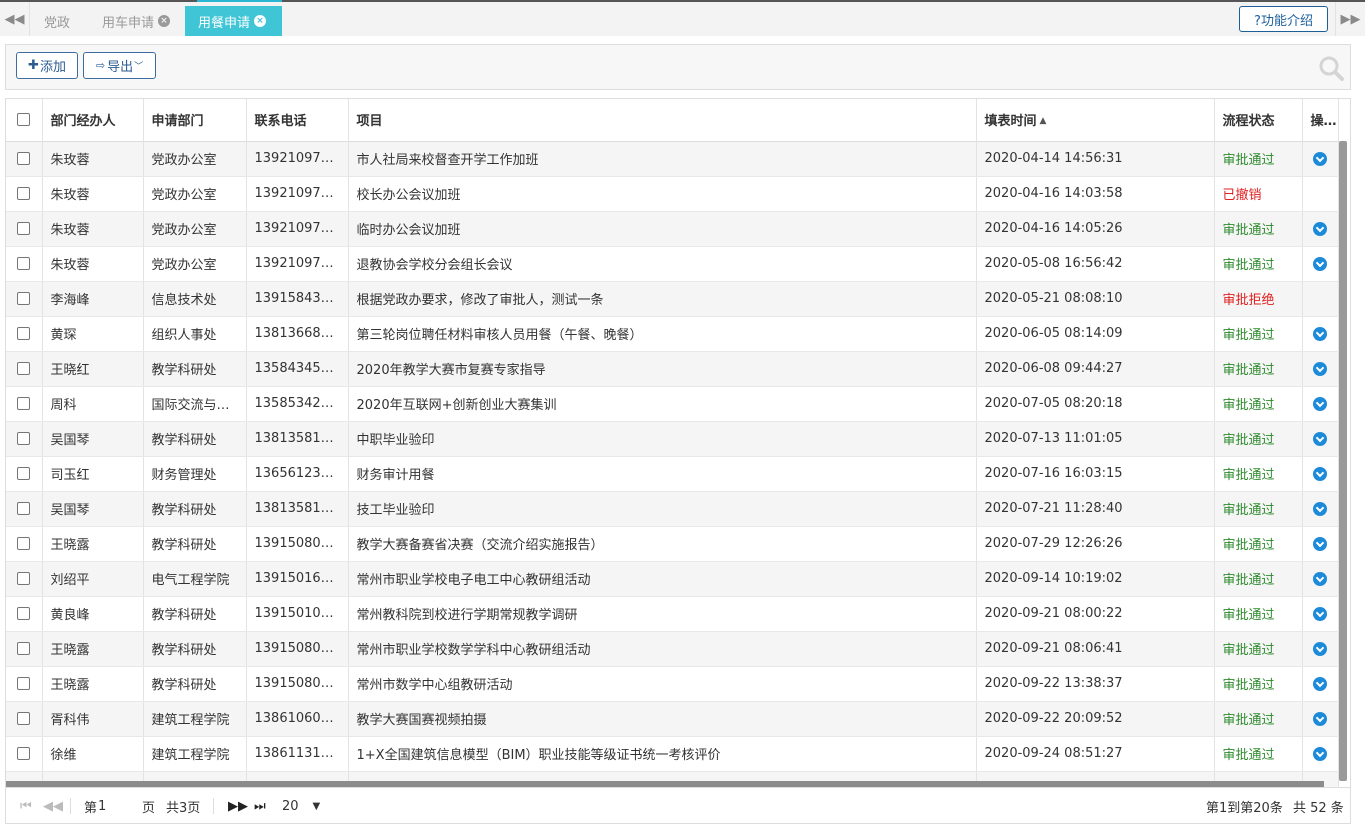  What do you see at coordinates (128, 23) in the screenshot?
I see `tab-label: 用车申请` at bounding box center [128, 23].